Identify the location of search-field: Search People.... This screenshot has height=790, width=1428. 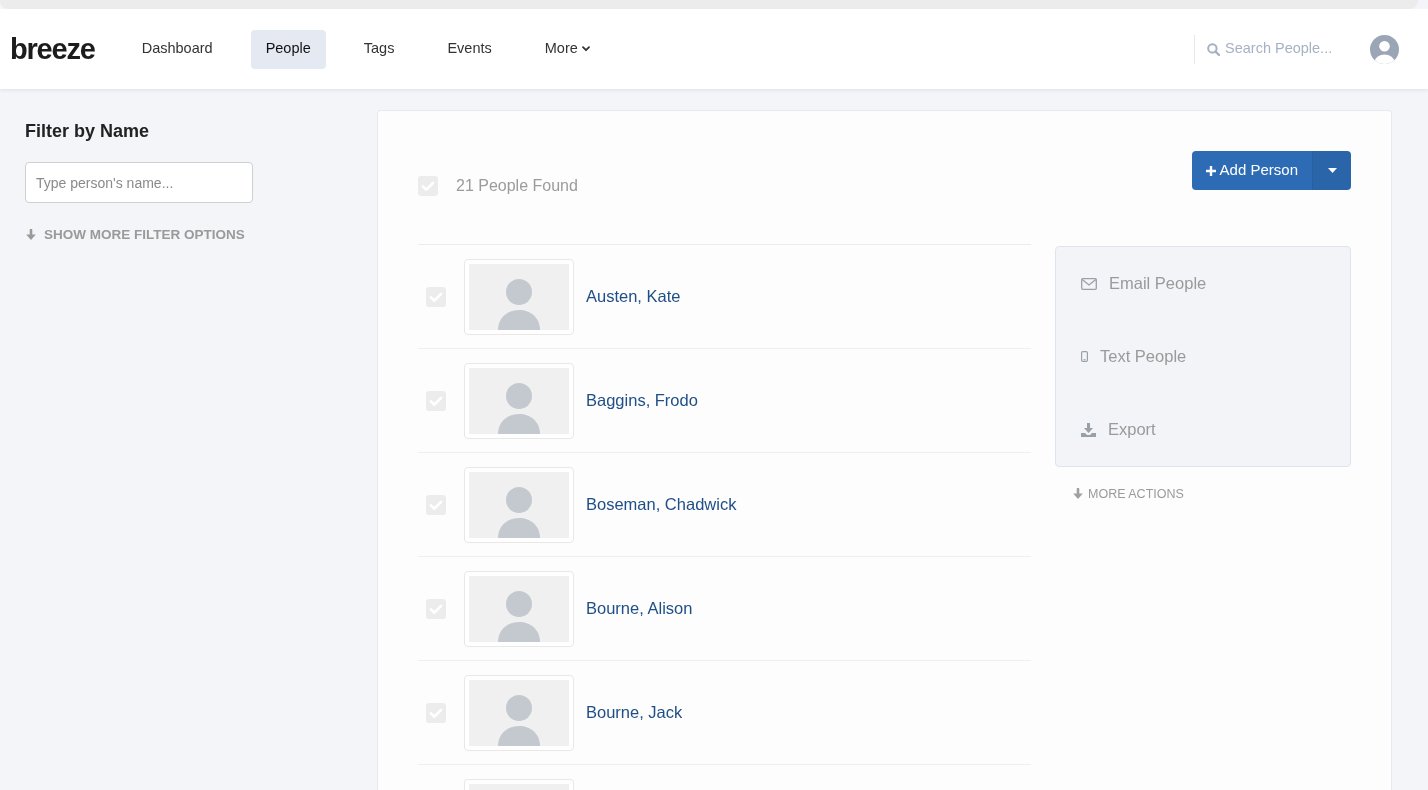
(1285, 49).